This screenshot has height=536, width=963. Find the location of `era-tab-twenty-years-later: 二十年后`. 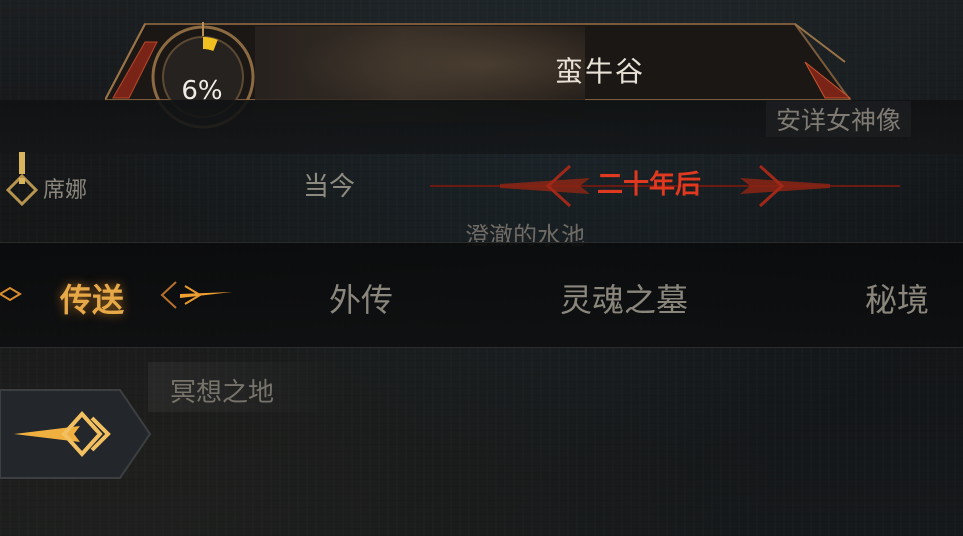

era-tab-twenty-years-later: 二十年后 is located at coordinates (649, 182).